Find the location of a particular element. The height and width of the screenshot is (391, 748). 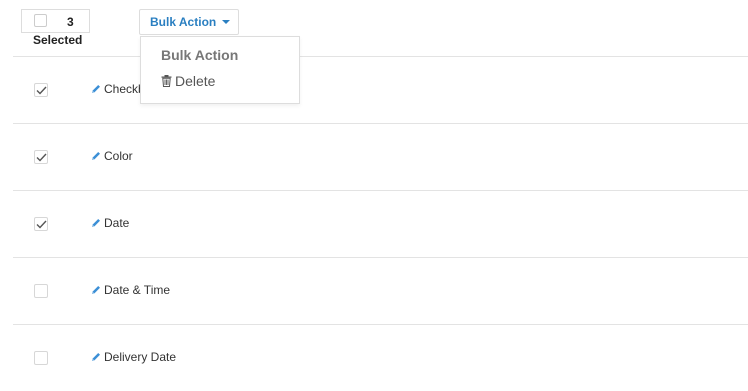

menu-item-label: Delete is located at coordinates (195, 81).